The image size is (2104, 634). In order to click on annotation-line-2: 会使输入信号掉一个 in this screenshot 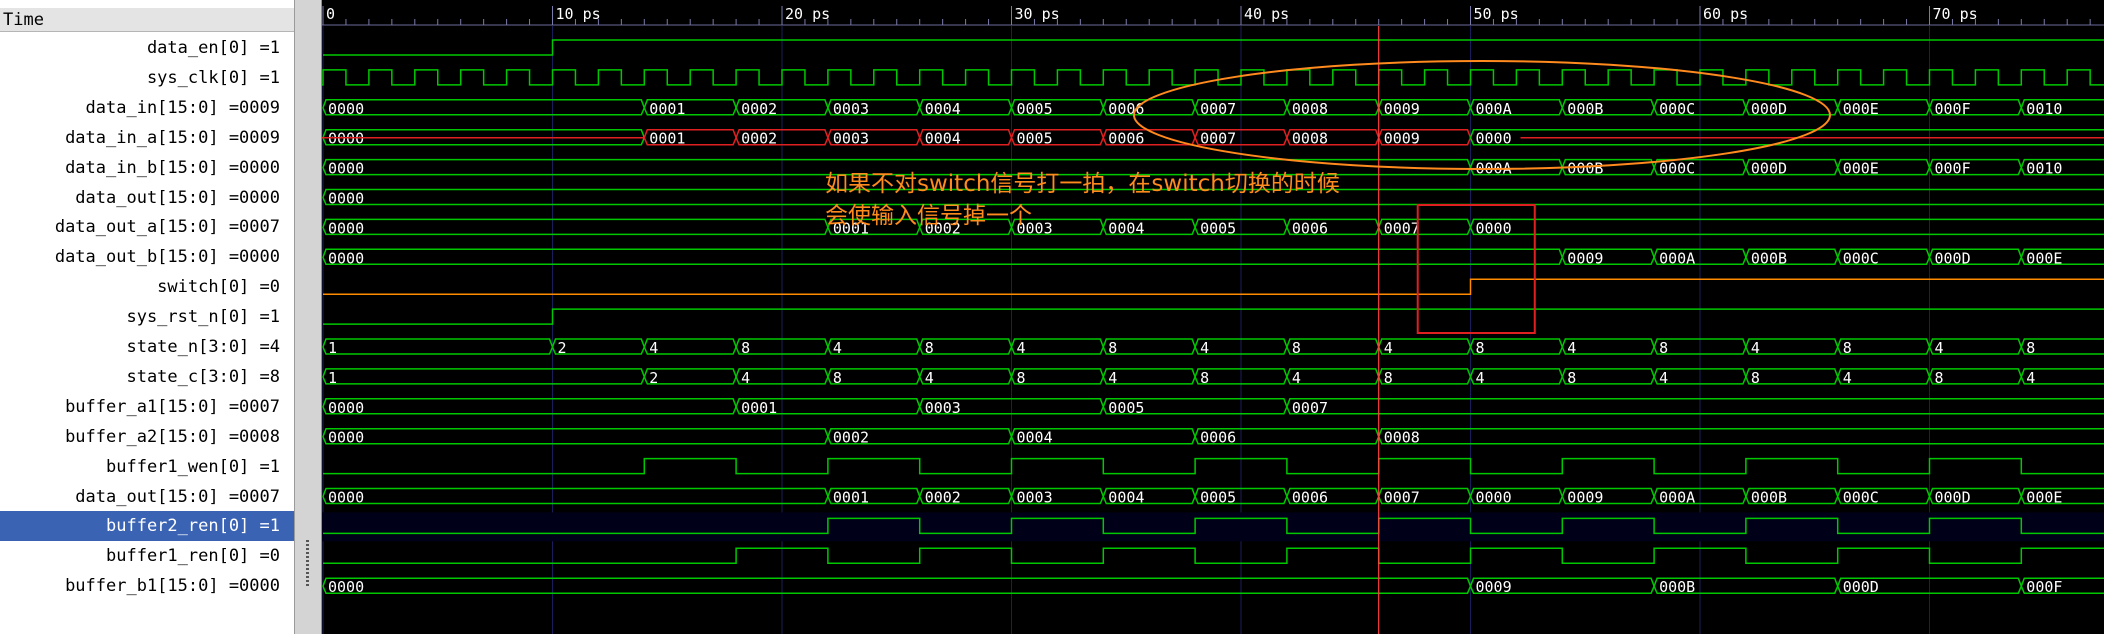, I will do `click(928, 216)`.